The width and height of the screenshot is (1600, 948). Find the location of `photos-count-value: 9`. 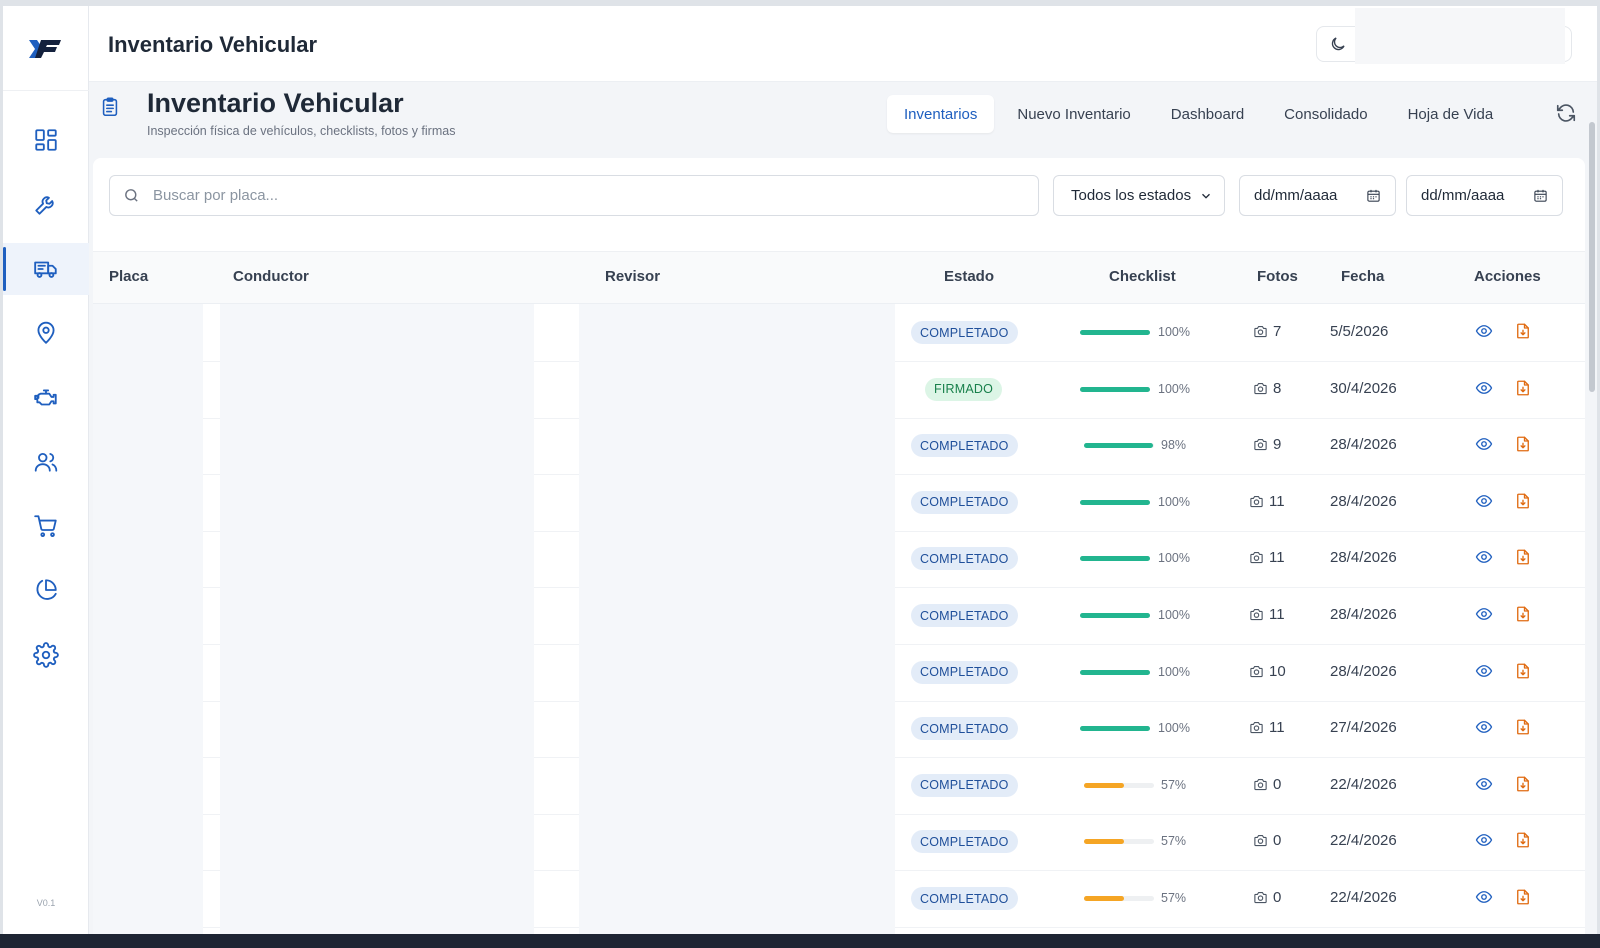

photos-count-value: 9 is located at coordinates (1277, 445).